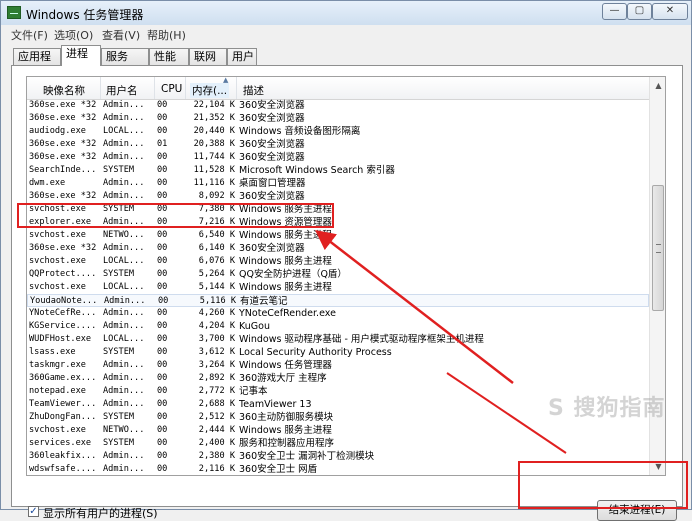  Describe the element at coordinates (81, 55) in the screenshot. I see `tab-processes: 进程` at that location.